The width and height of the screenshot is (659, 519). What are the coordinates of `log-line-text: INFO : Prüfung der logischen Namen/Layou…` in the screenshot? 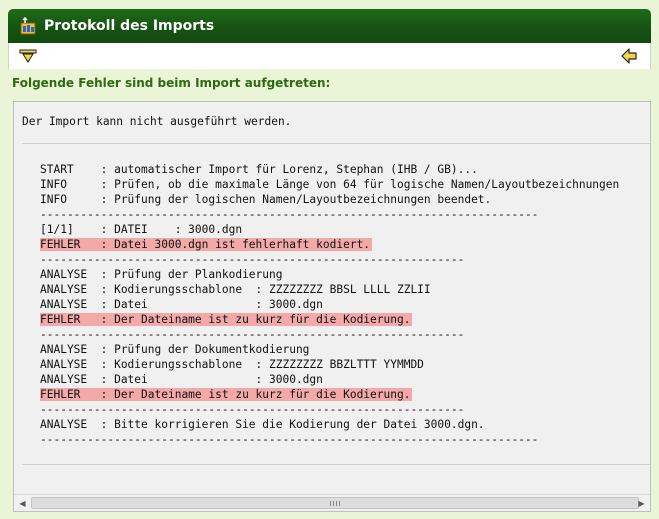 It's located at (266, 199).